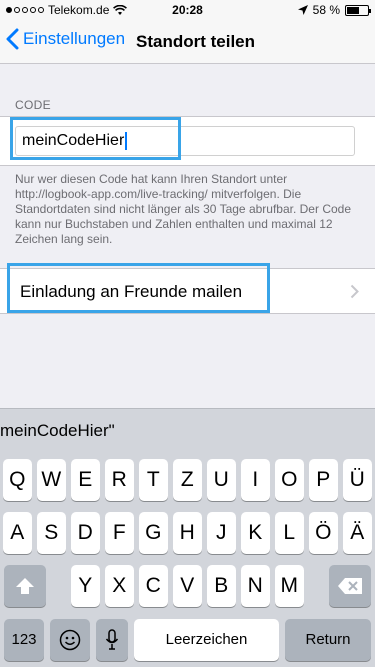 Image resolution: width=375 pixels, height=667 pixels. Describe the element at coordinates (221, 480) in the screenshot. I see `key-u: U` at that location.